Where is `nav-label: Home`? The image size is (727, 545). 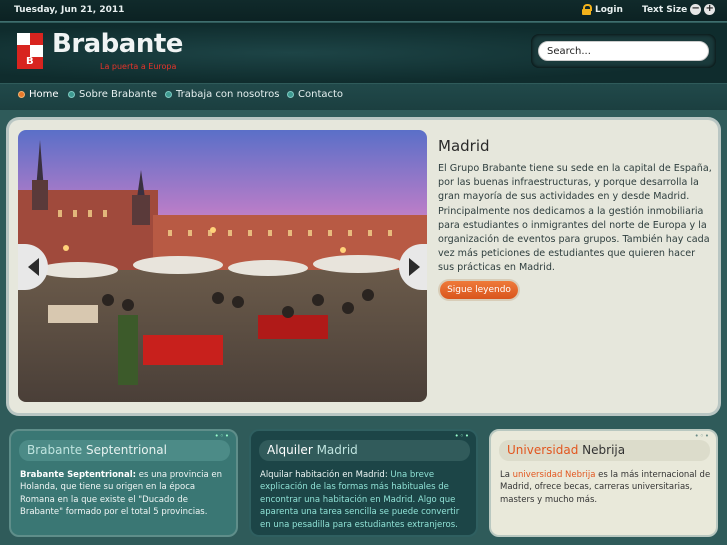
nav-label: Home is located at coordinates (44, 94).